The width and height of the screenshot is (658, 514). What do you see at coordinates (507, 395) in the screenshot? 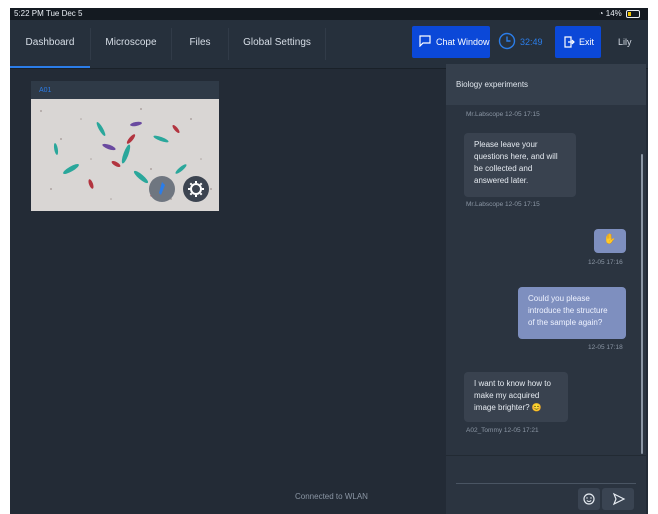
I see `message-line: make my acquired` at bounding box center [507, 395].